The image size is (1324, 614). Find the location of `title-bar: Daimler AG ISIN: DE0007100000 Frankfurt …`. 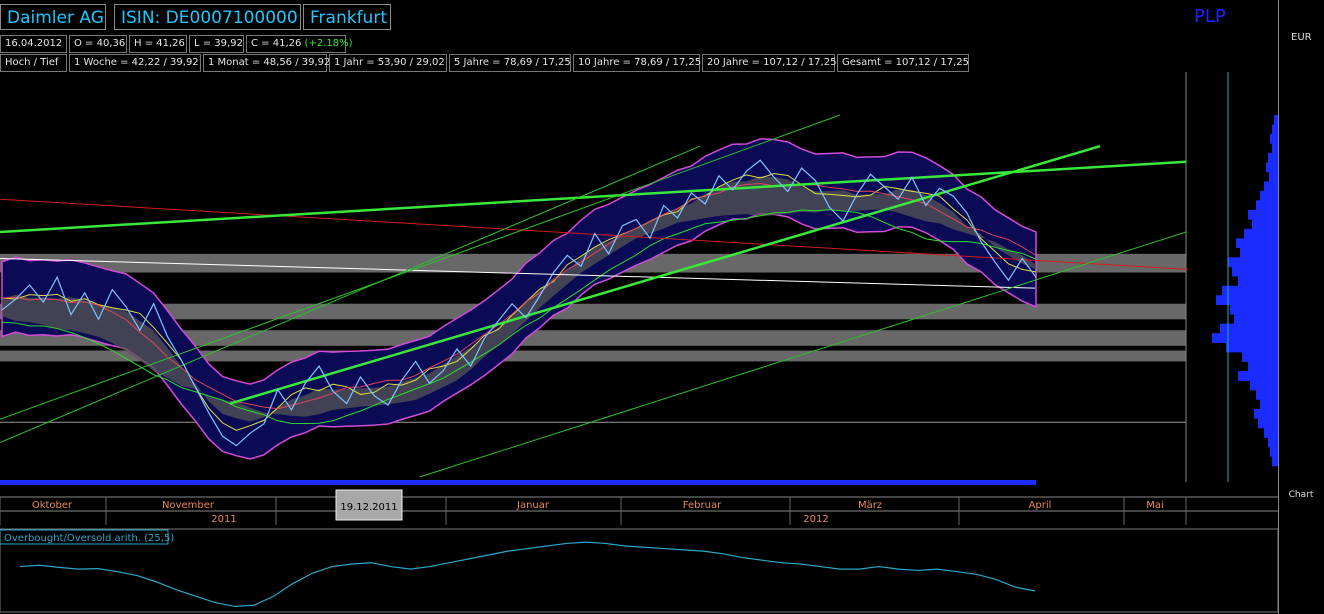

title-bar: Daimler AG ISIN: DE0007100000 Frankfurt … is located at coordinates (639, 17).